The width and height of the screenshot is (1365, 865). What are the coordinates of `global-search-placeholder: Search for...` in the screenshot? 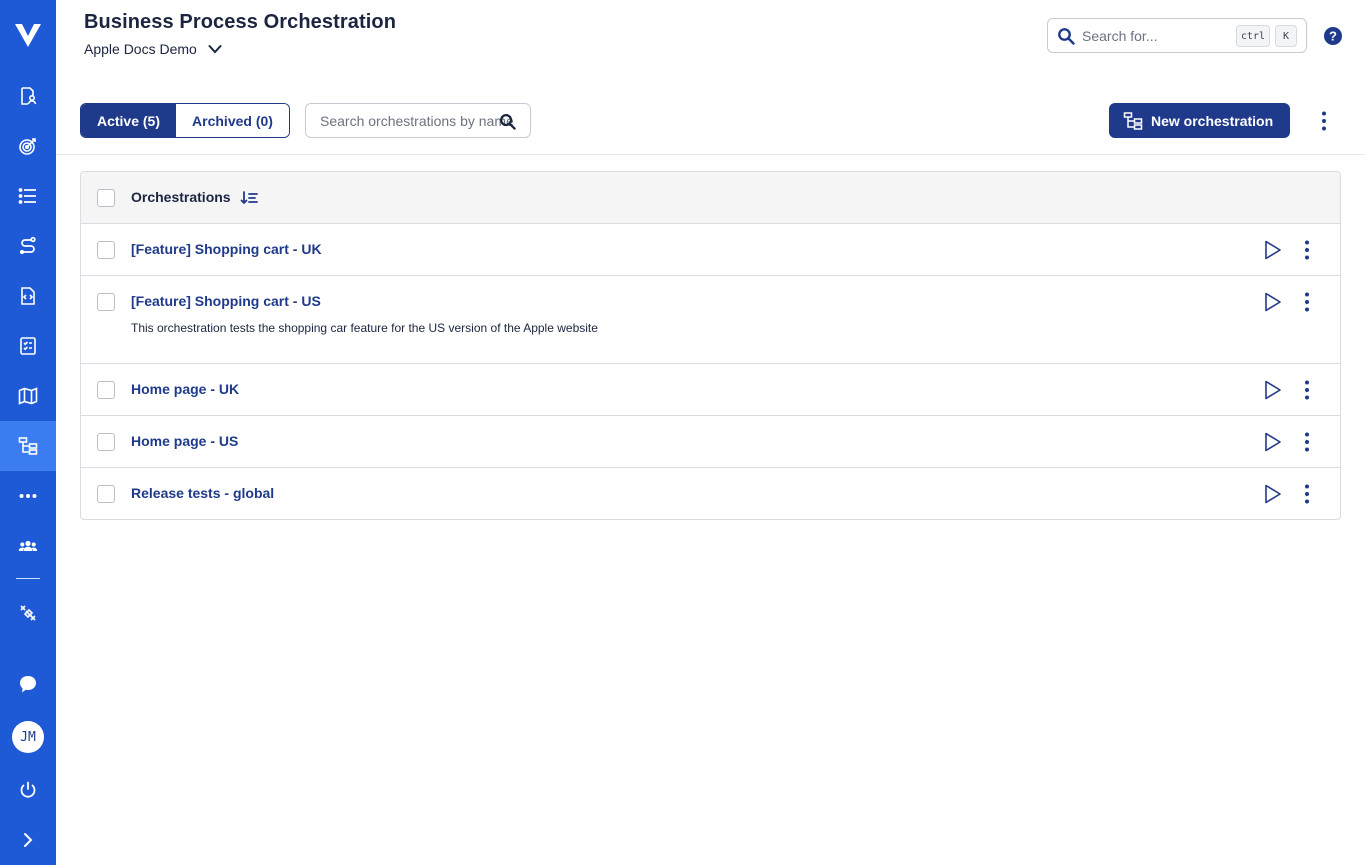 It's located at (1120, 35).